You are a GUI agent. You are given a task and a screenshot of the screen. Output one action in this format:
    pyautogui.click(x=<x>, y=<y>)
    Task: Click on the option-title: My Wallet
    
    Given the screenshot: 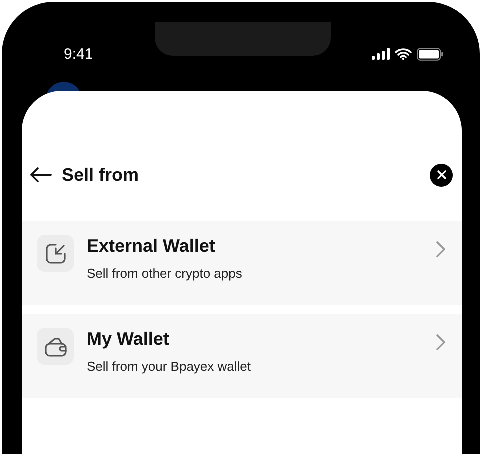 What is the action you would take?
    pyautogui.click(x=128, y=339)
    